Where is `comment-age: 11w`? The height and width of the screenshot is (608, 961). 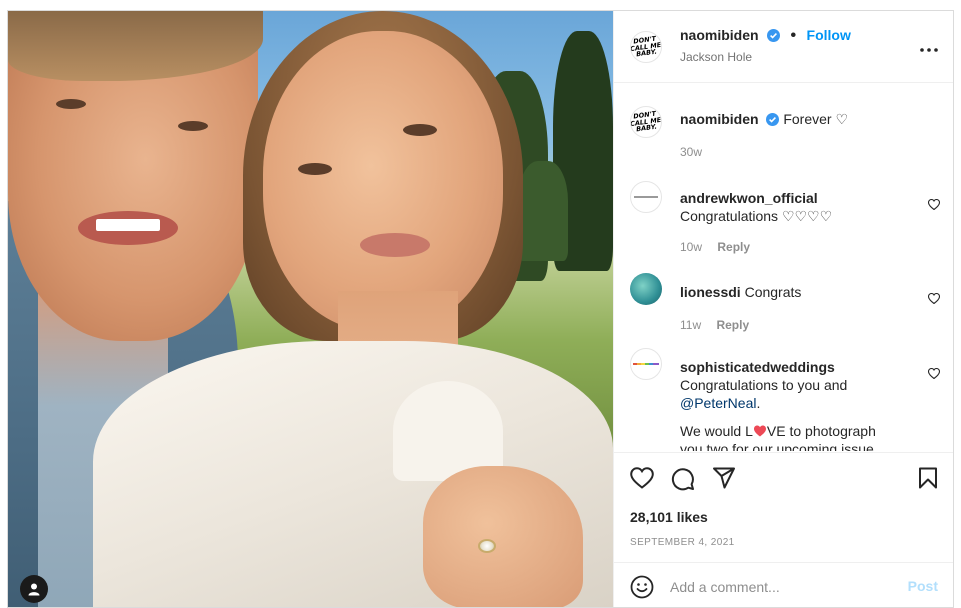 comment-age: 11w is located at coordinates (691, 325).